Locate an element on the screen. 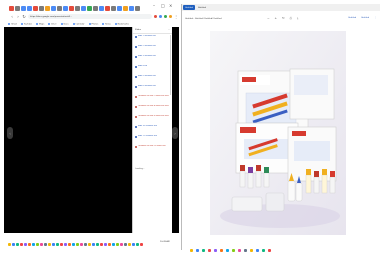 The image size is (380, 255). previous-arrow-icon: ‹ is located at coordinates (10, 133).